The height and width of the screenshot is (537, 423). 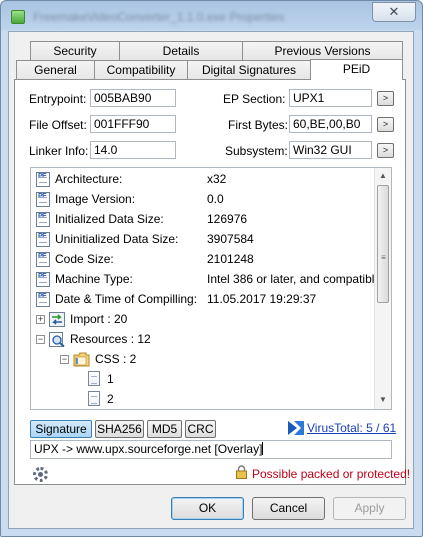 I want to click on ep-section-label: EP Section:, so click(x=254, y=99).